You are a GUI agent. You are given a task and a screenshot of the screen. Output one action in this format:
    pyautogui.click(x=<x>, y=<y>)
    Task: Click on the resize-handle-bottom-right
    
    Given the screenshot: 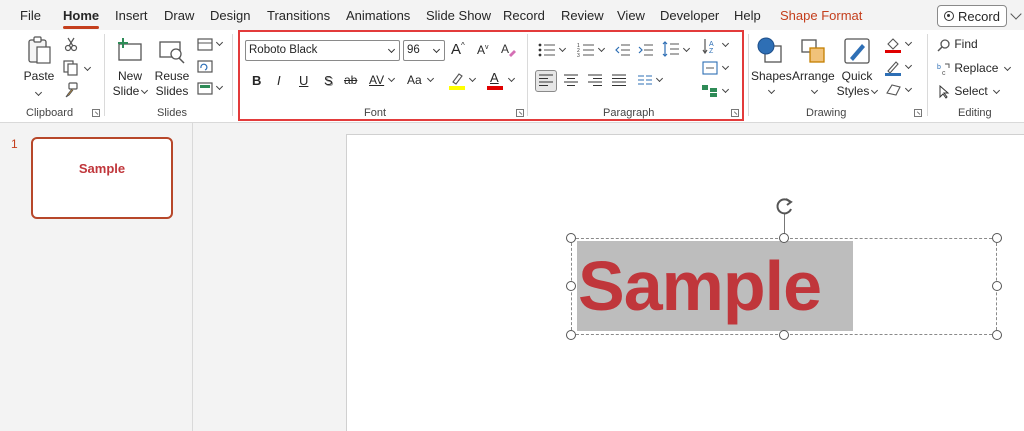 What is the action you would take?
    pyautogui.click(x=997, y=335)
    